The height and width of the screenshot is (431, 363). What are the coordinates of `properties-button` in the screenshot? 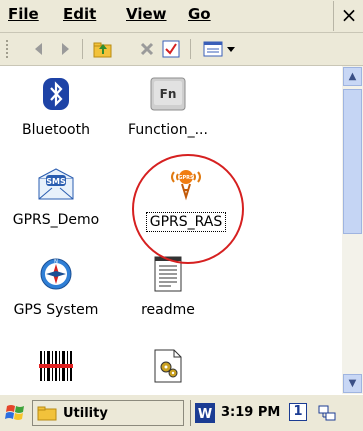 It's located at (171, 49).